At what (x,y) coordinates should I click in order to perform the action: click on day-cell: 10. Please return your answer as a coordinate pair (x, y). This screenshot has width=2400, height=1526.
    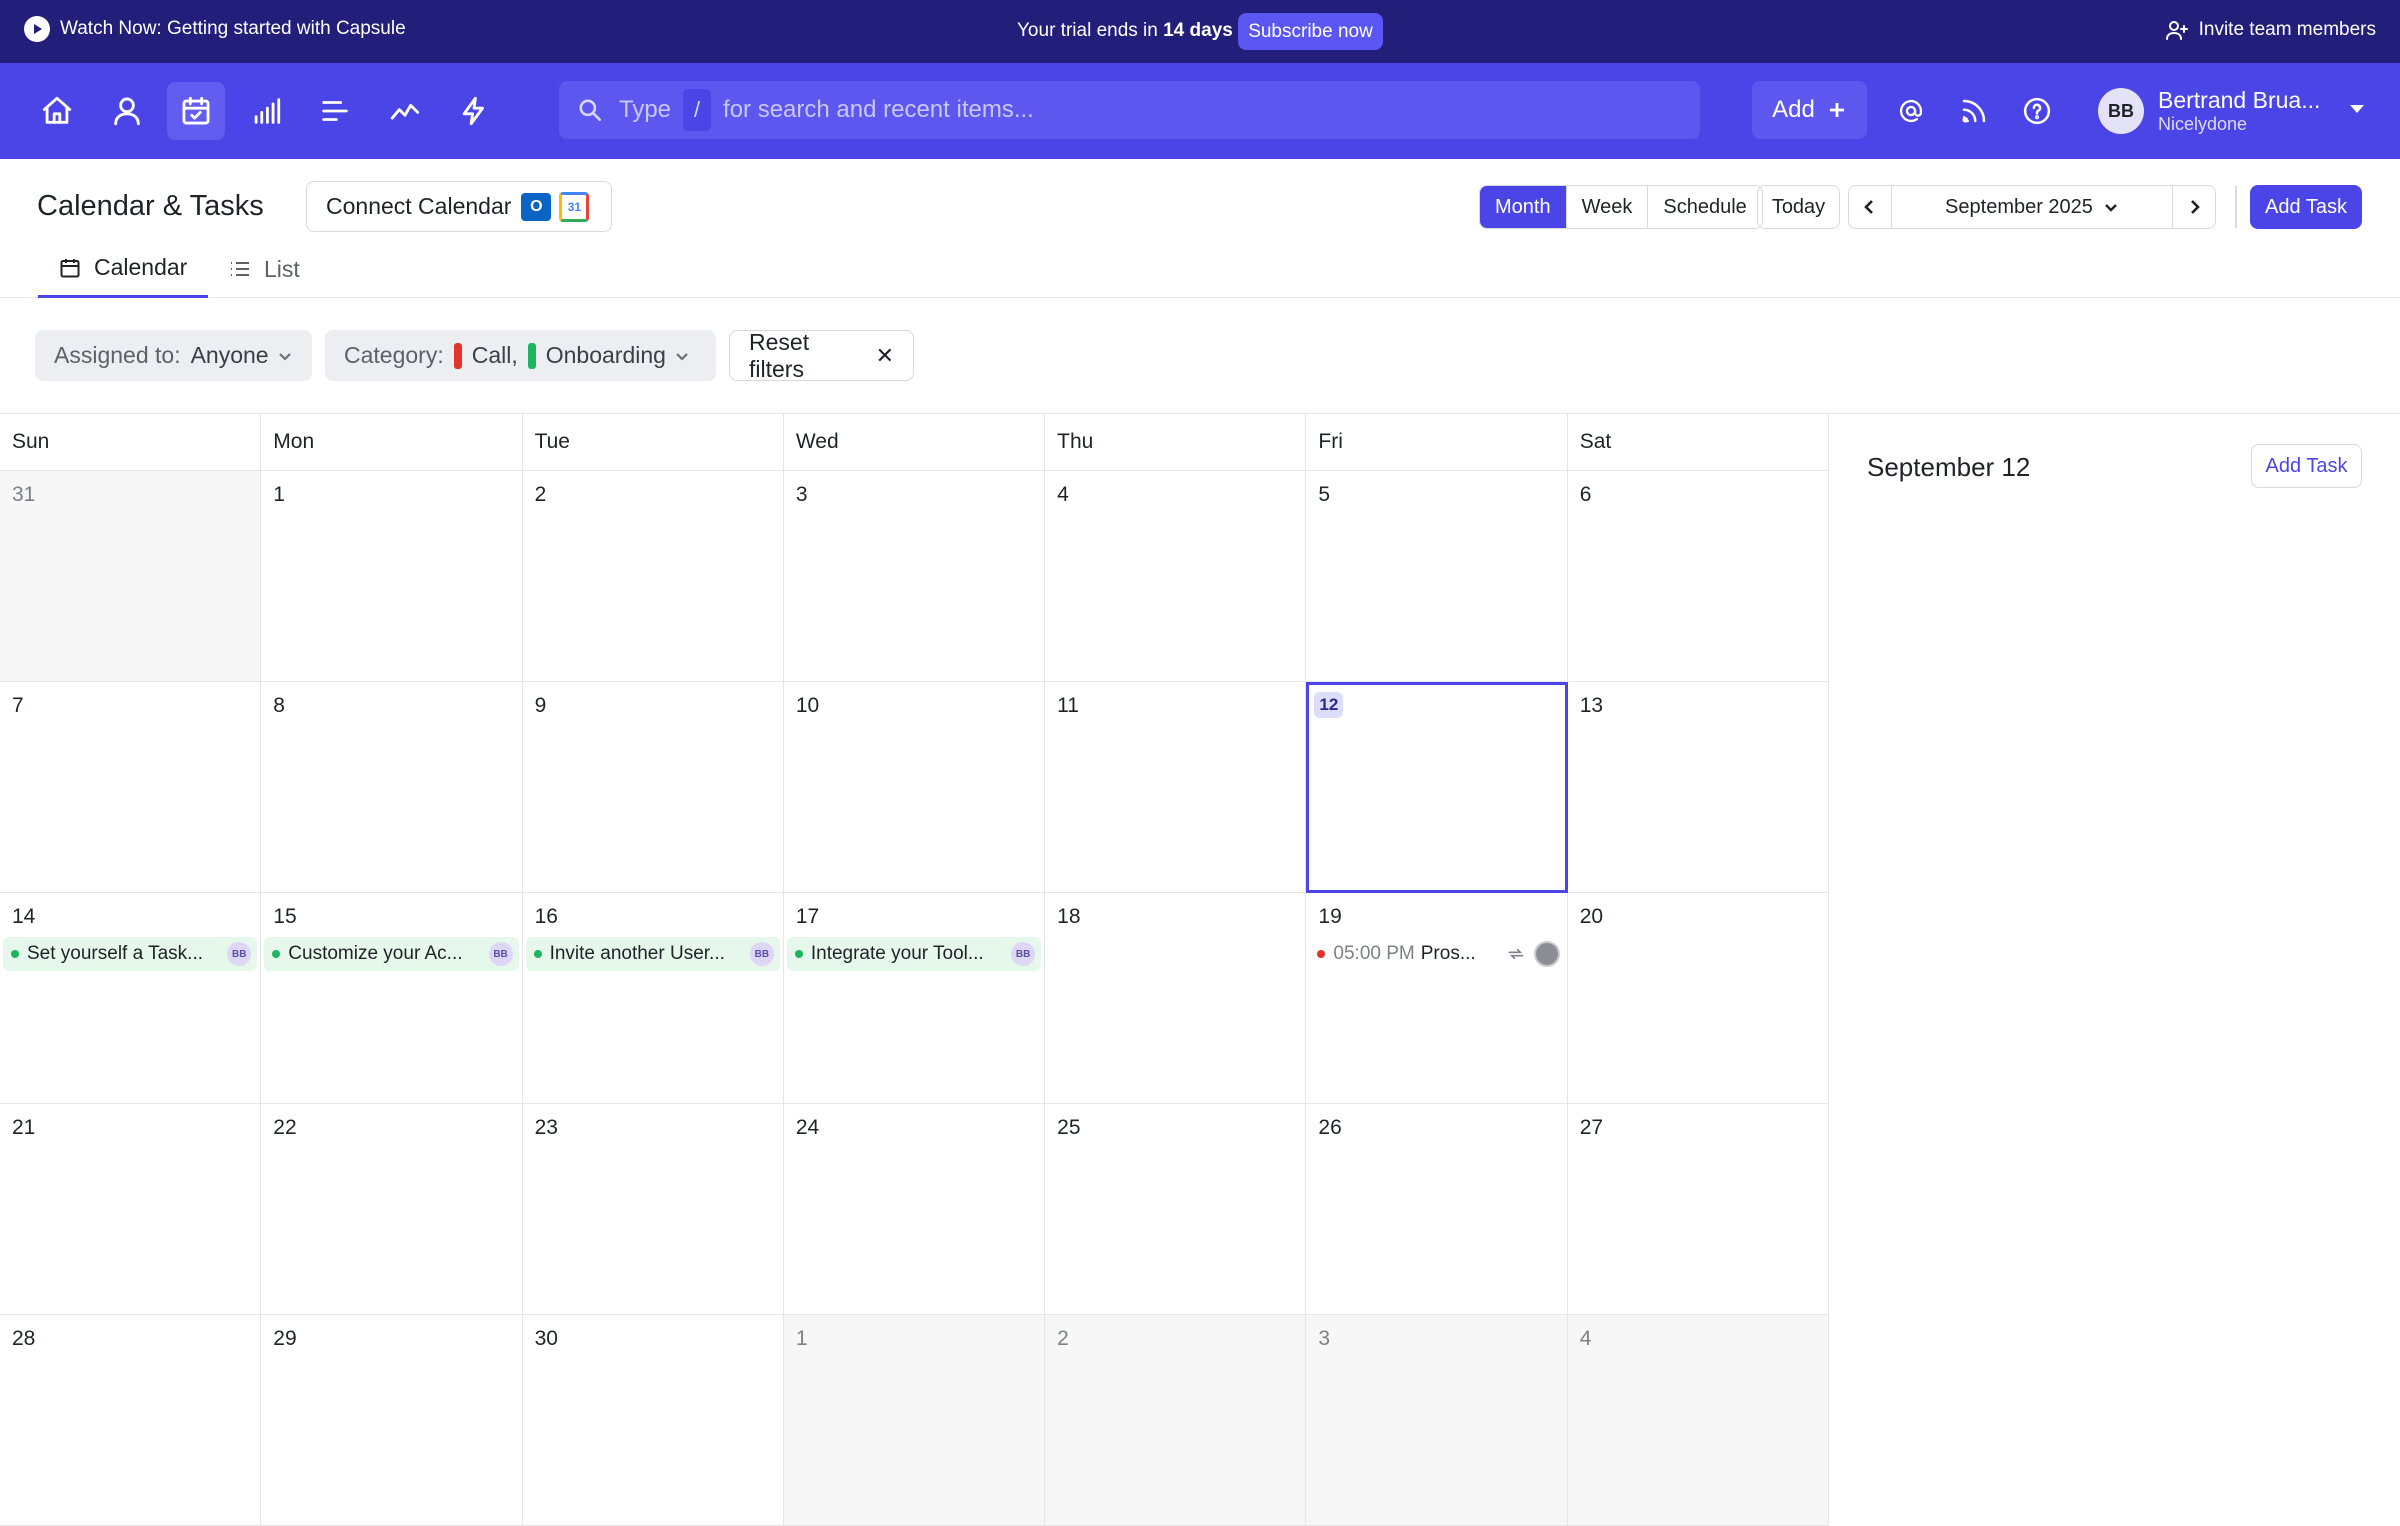
    Looking at the image, I should click on (914, 787).